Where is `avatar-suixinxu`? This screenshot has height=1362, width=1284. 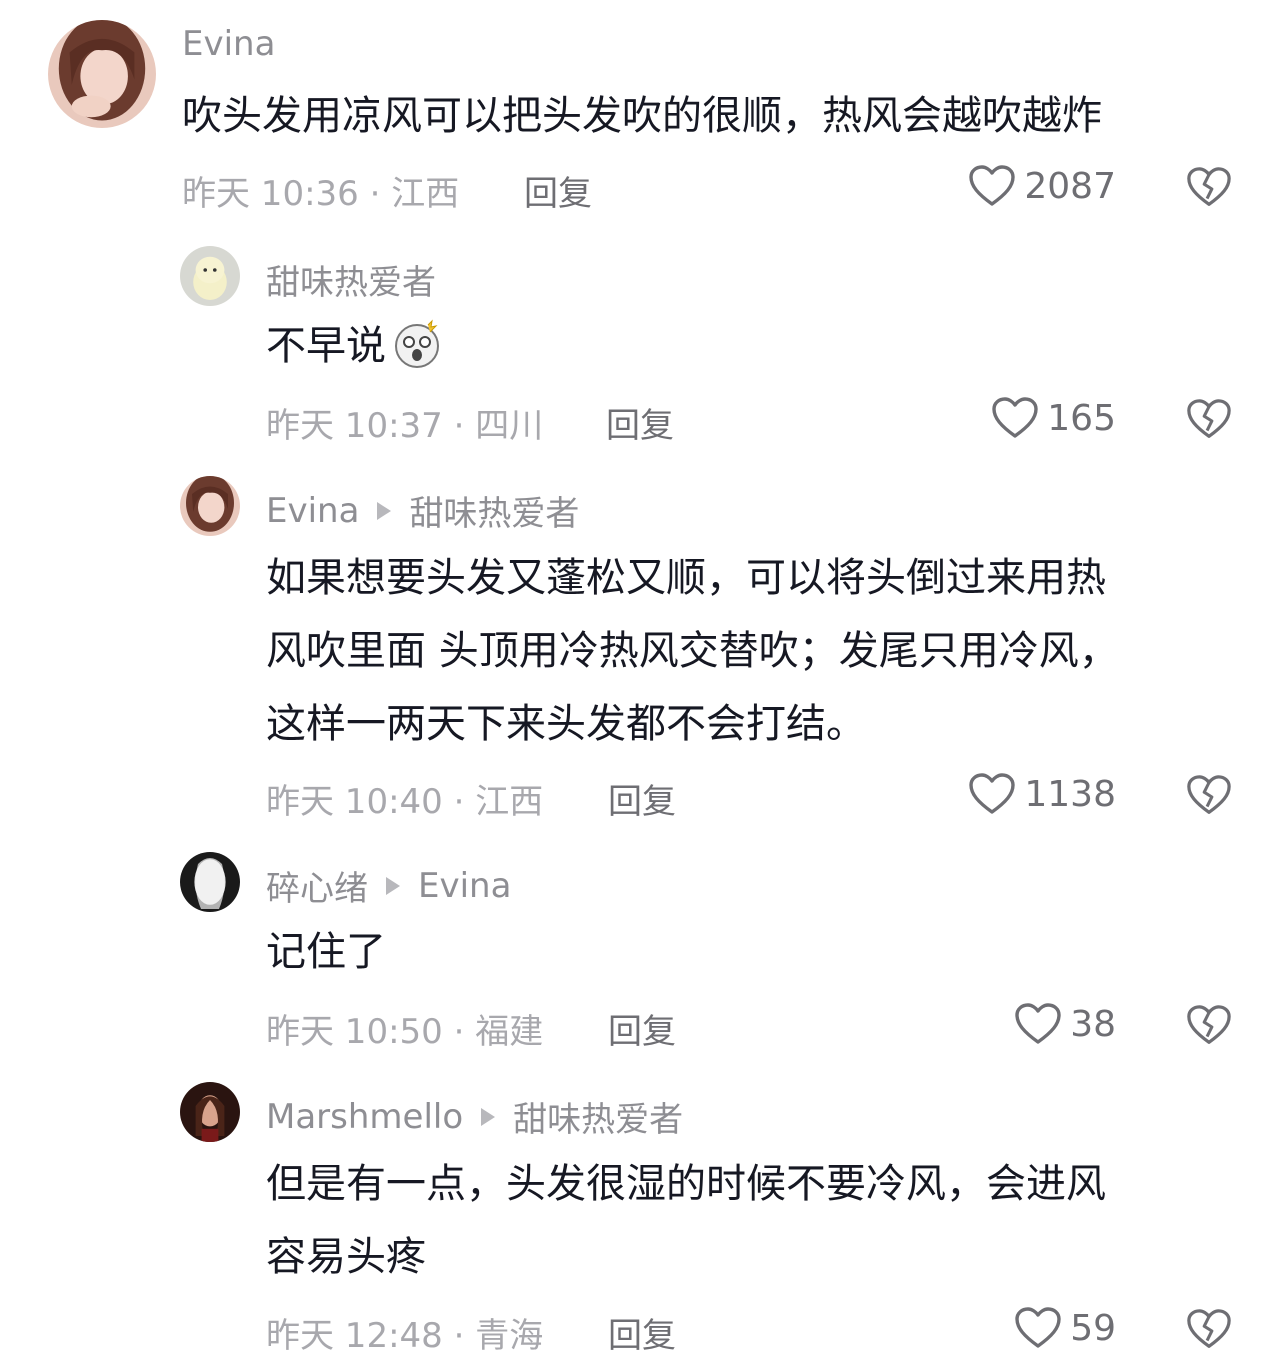 avatar-suixinxu is located at coordinates (210, 882).